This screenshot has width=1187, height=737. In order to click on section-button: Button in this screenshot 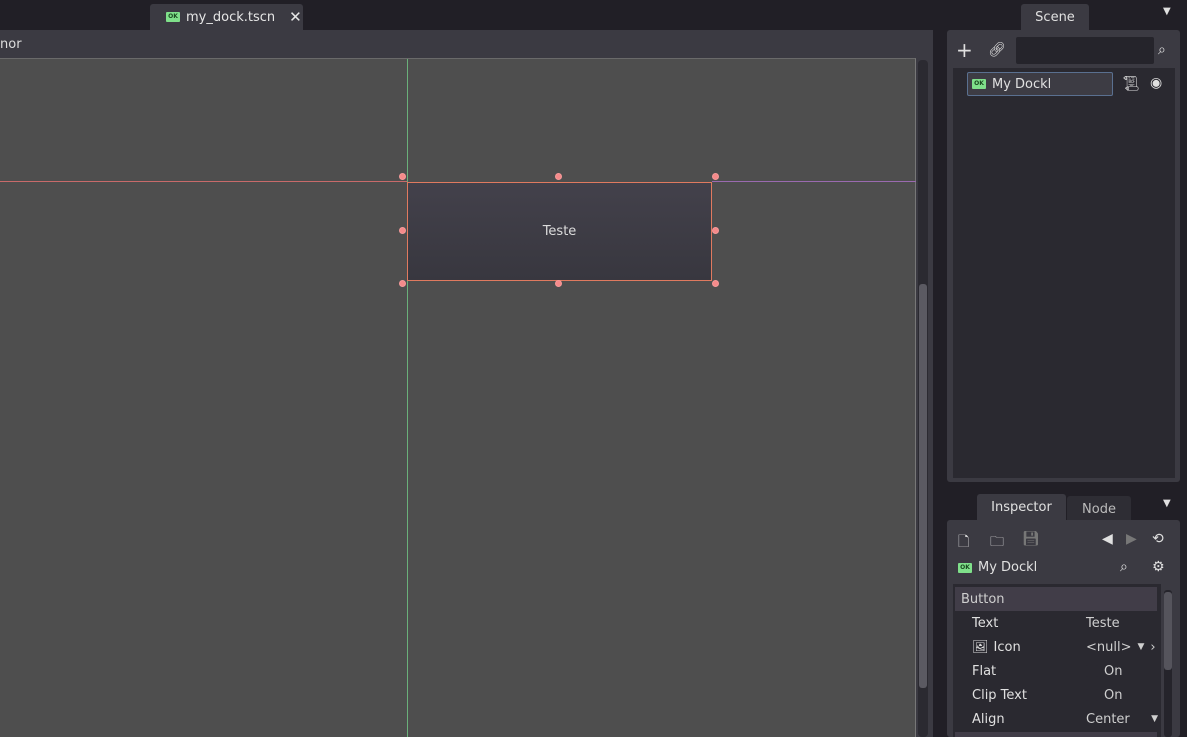, I will do `click(1056, 599)`.